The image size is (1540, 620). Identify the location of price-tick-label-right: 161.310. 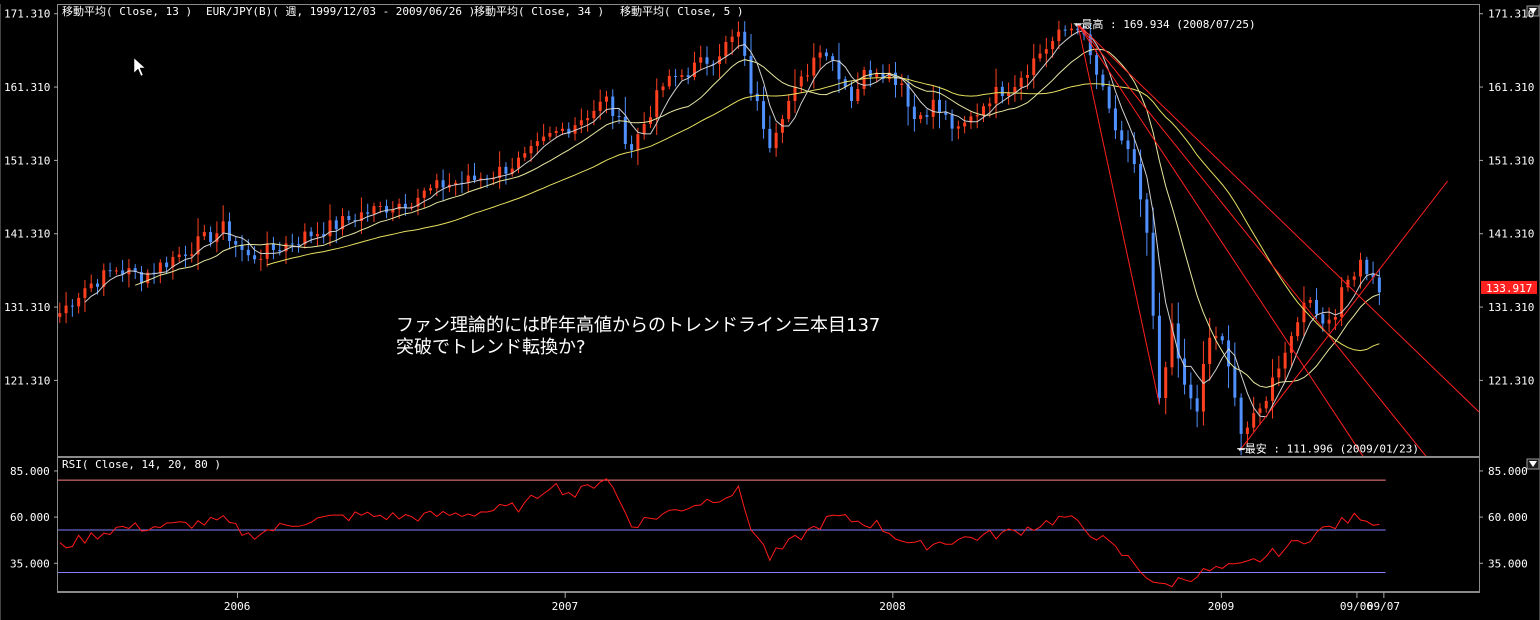
(1511, 87).